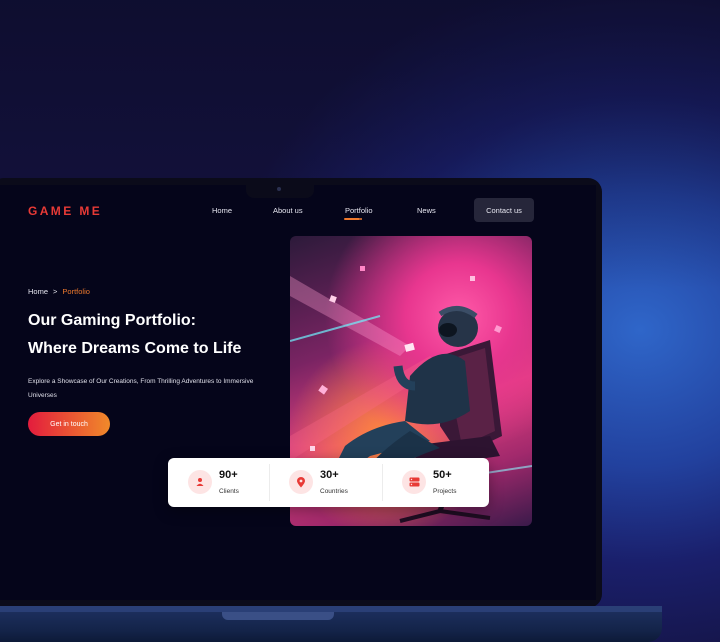 The width and height of the screenshot is (720, 642). I want to click on nav-link-about: About us, so click(288, 210).